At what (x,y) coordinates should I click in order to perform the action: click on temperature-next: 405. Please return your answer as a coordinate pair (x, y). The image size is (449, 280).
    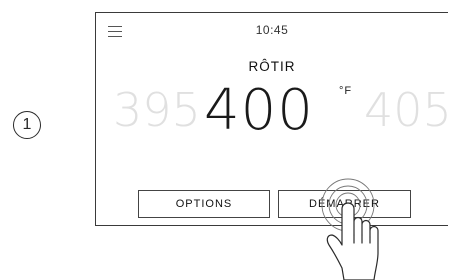
    Looking at the image, I should click on (406, 110).